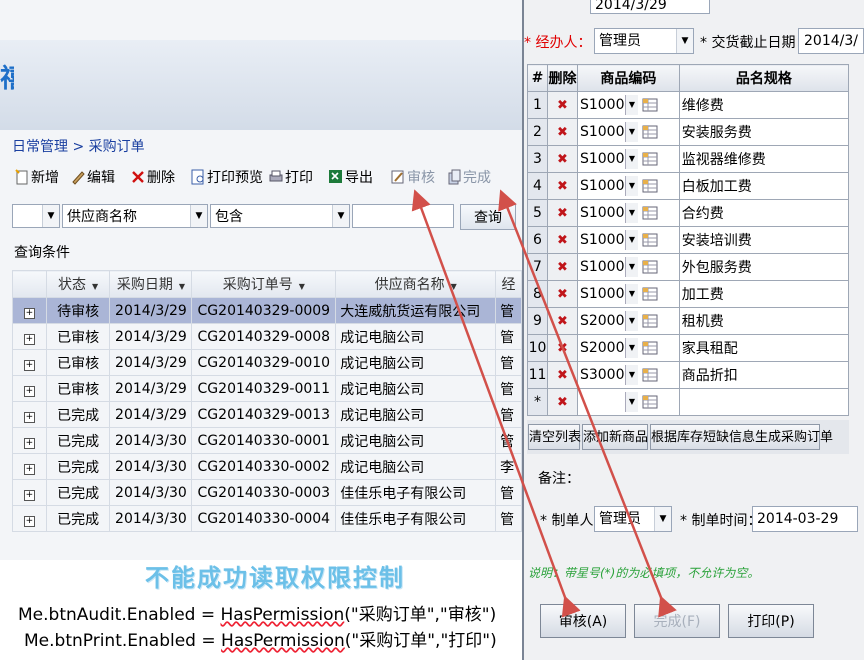 This screenshot has height=660, width=864. What do you see at coordinates (151, 284) in the screenshot?
I see `column-header-date: 采购日期 ▼` at bounding box center [151, 284].